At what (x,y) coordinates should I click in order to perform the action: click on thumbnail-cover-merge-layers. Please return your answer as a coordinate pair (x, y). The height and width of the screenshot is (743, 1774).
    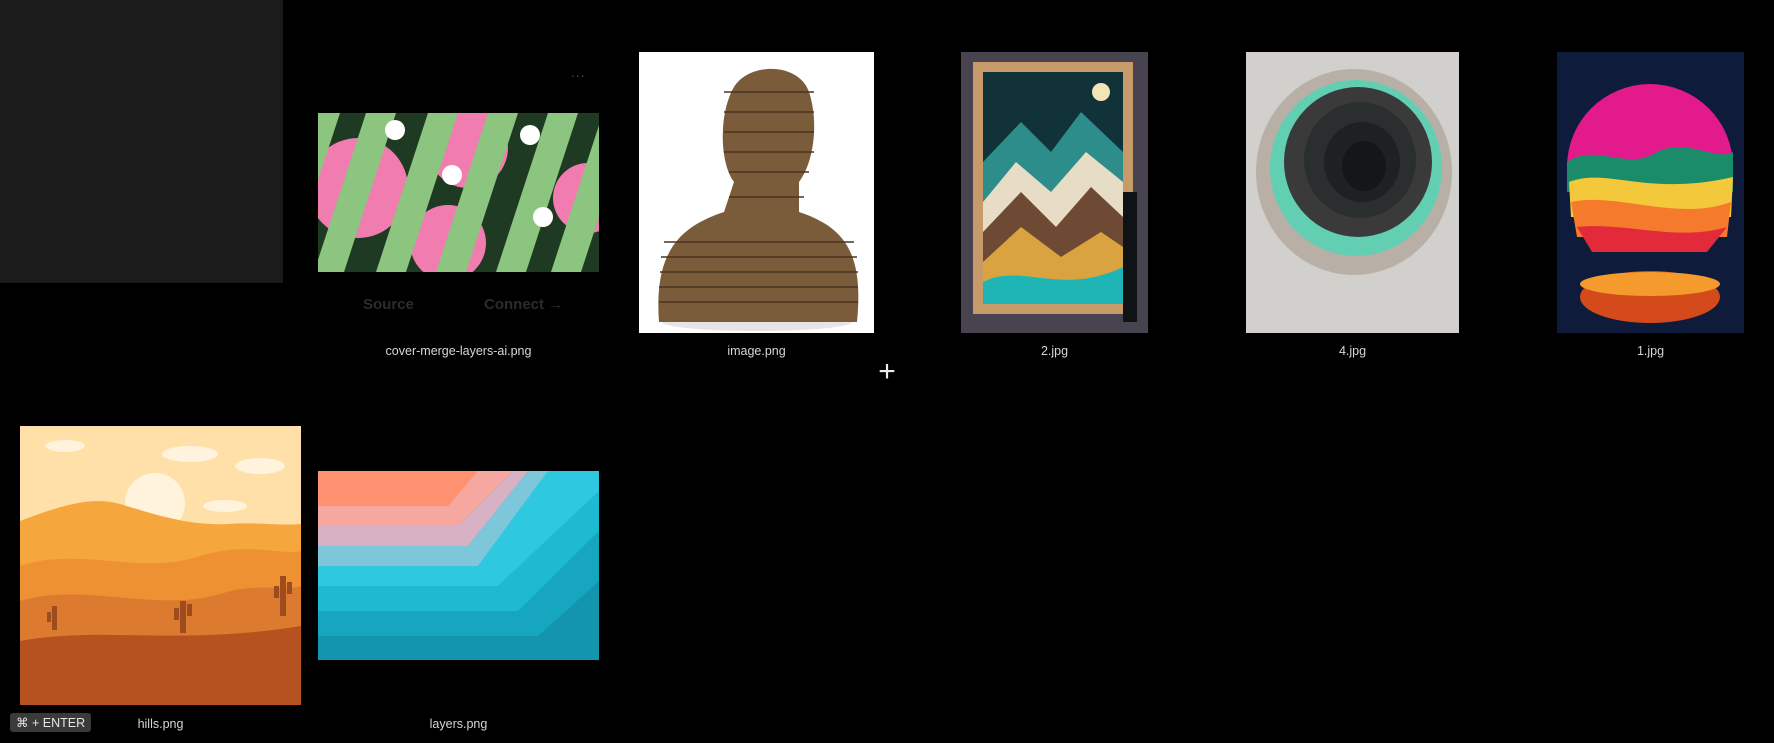
    Looking at the image, I should click on (458, 192).